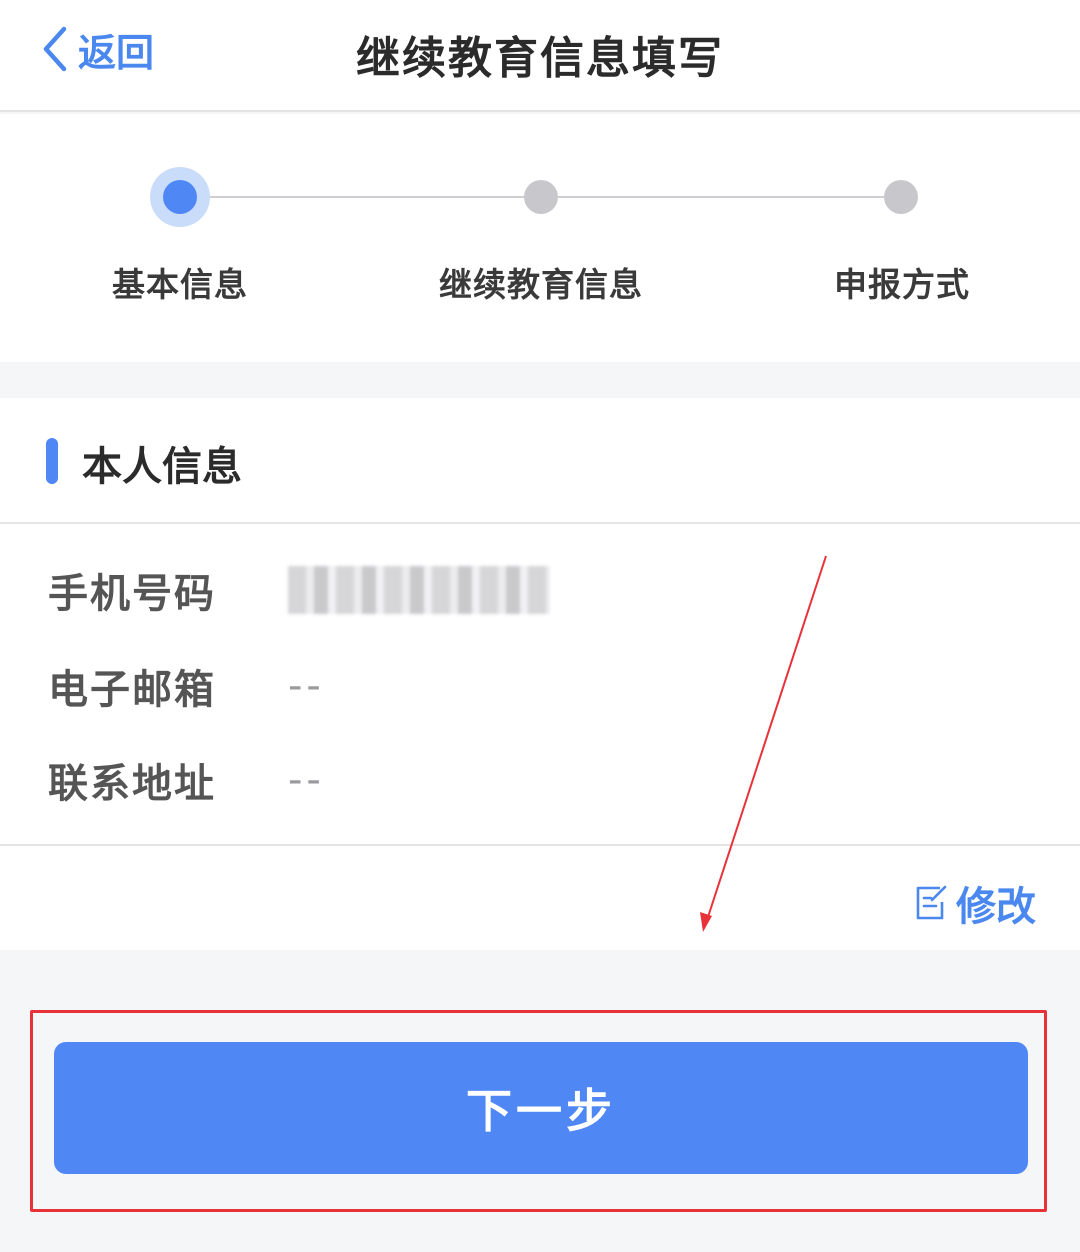  Describe the element at coordinates (132, 690) in the screenshot. I see `email-label: 电子邮箱` at that location.